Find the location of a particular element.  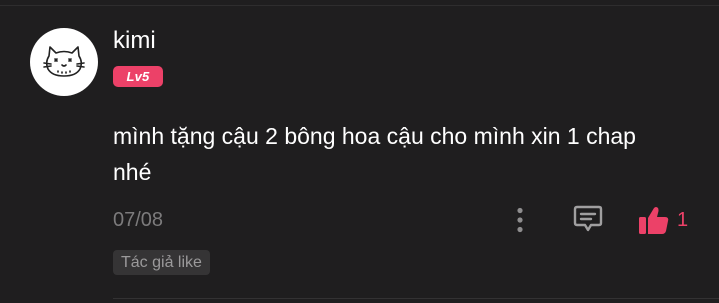

cat-avatar-icon is located at coordinates (64, 61).